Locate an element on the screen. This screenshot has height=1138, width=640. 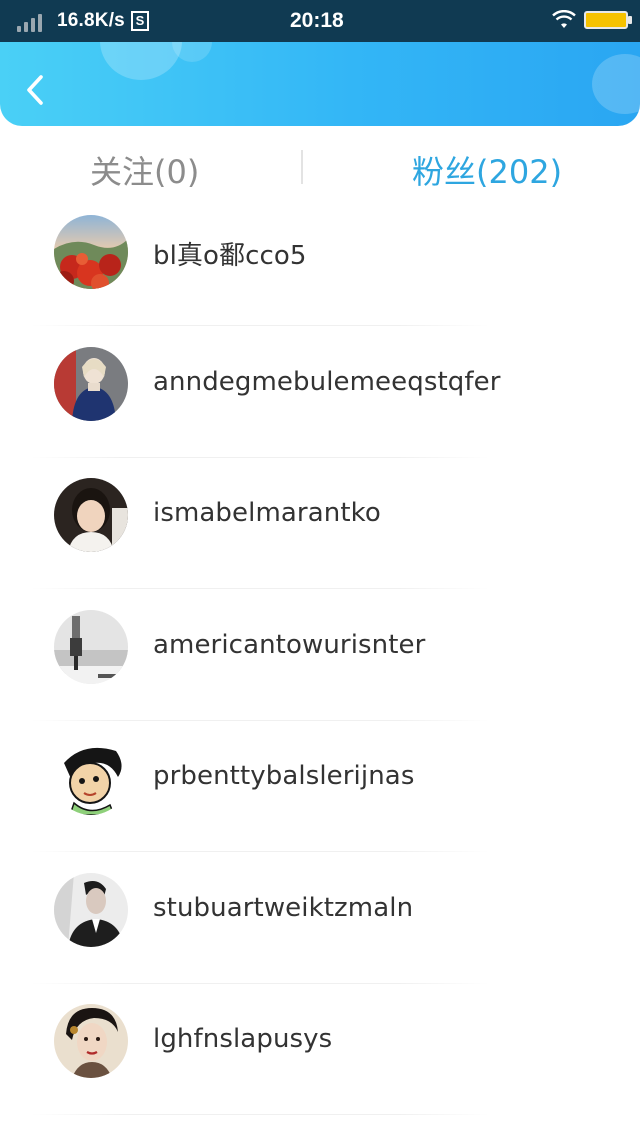
list-item: bl真o鄱cco5 is located at coordinates (320, 266).